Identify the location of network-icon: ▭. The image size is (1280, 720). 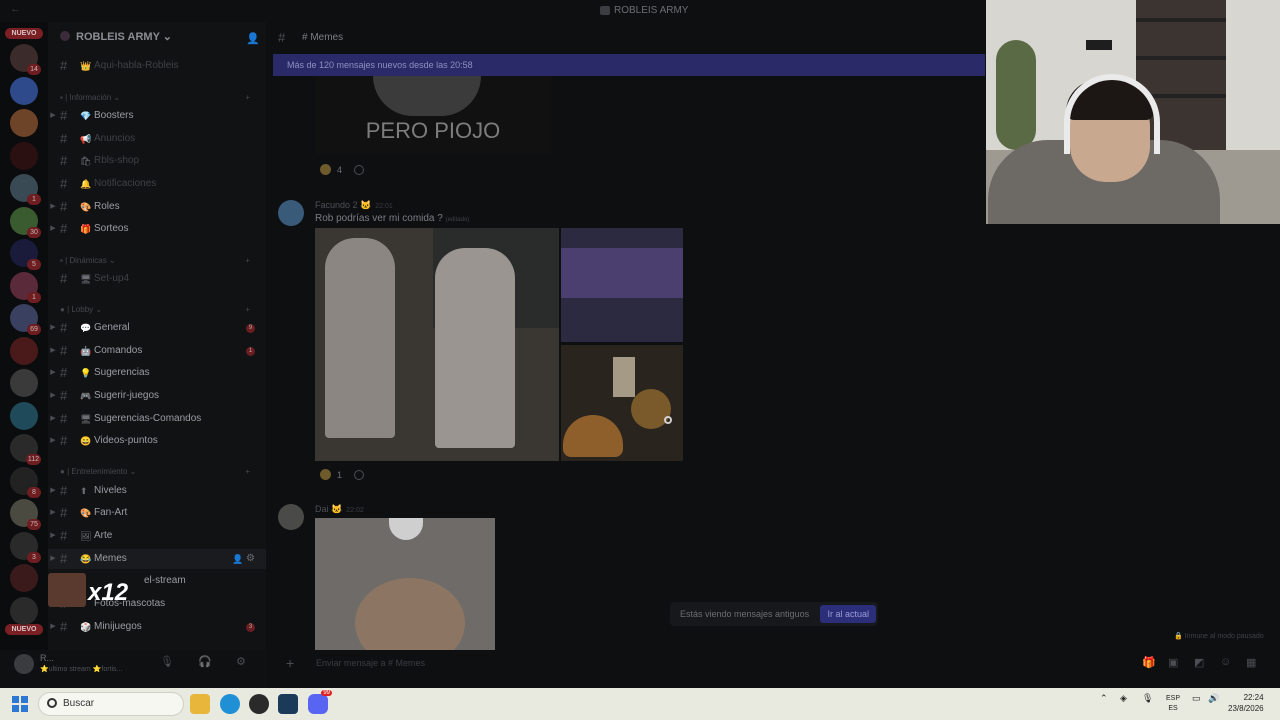
(1196, 698).